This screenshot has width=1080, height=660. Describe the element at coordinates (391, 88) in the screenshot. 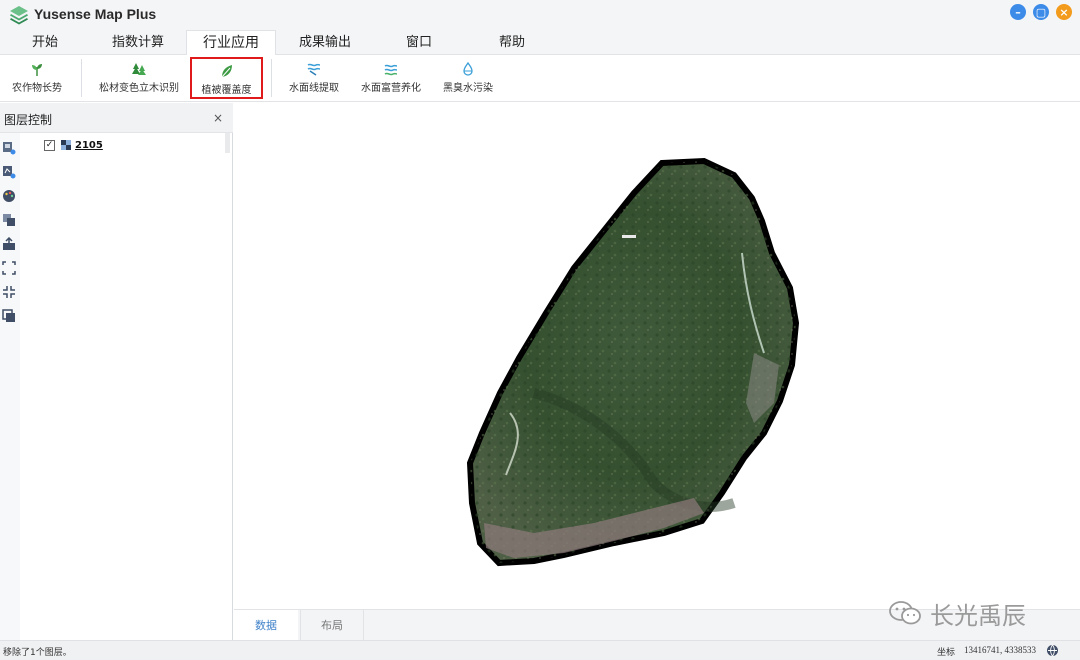

I see `eutrophication-label: 水面富营养化` at that location.